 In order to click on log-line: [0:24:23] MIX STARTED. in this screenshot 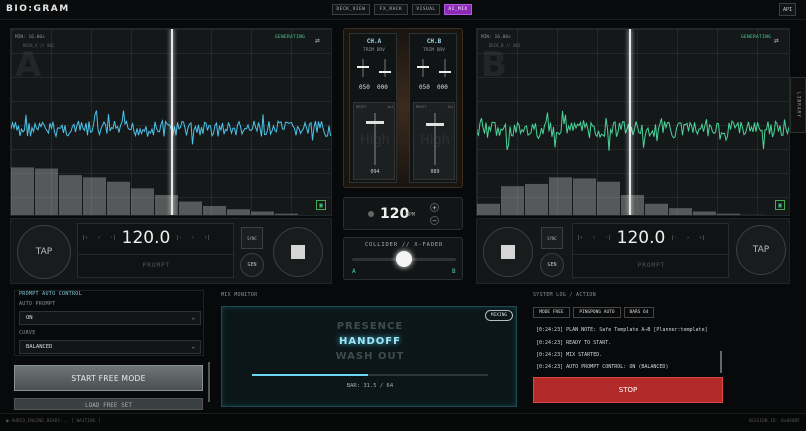, I will do `click(569, 355)`.